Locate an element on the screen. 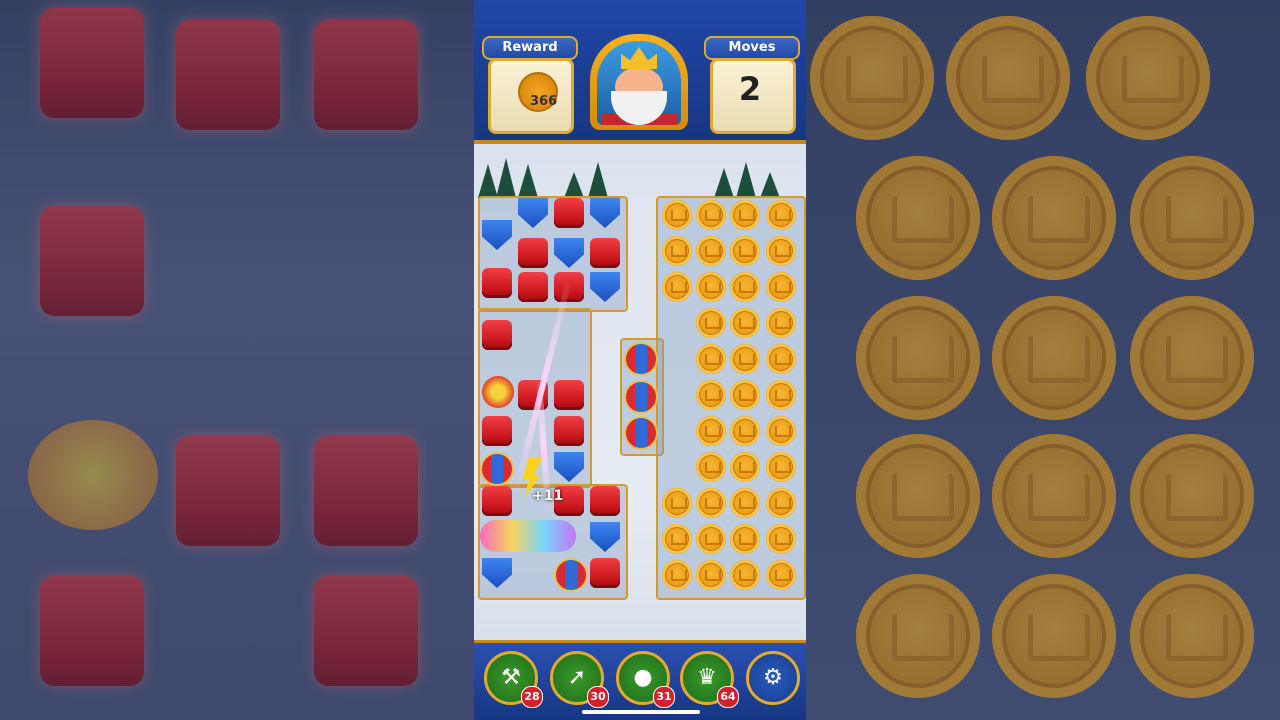 Image resolution: width=1280 pixels, height=720 pixels. jester-booster: ♛ 64 is located at coordinates (709, 679).